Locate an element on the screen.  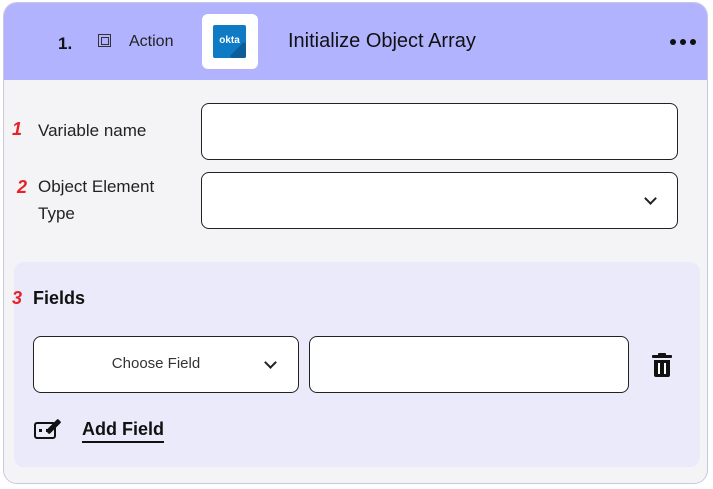
choose-field-select: Choose Field is located at coordinates (166, 364).